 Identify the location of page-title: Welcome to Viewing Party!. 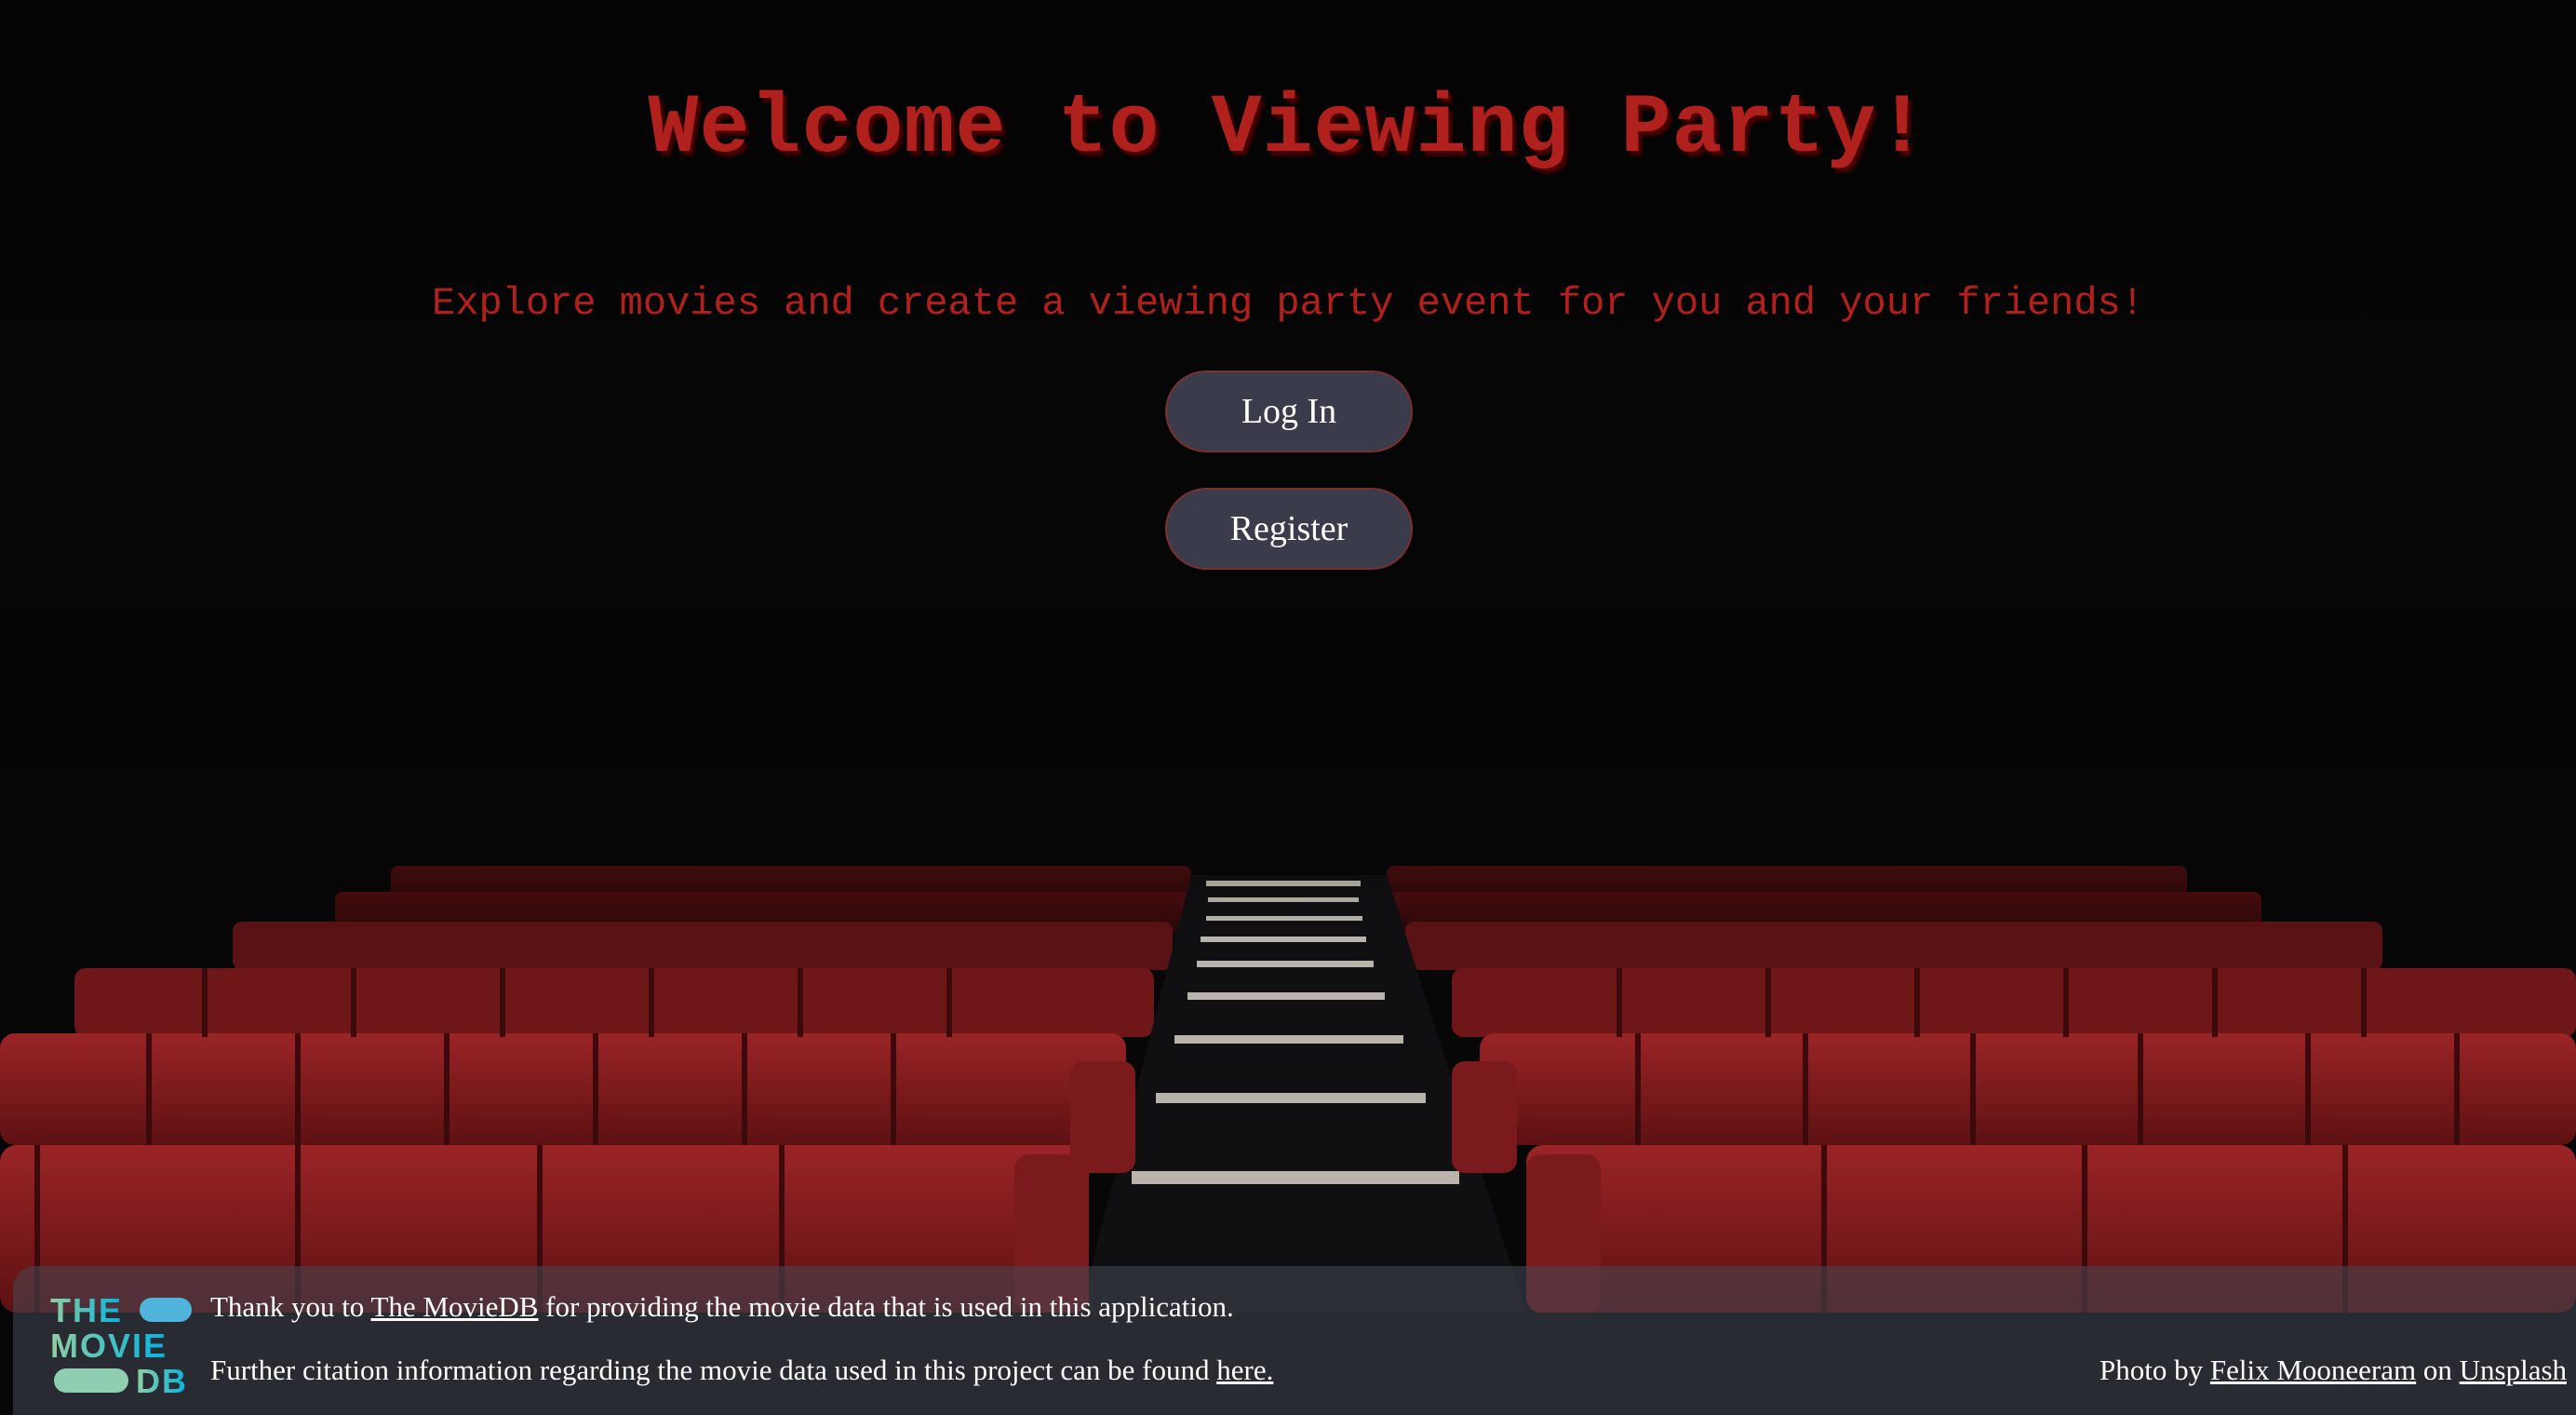
(1288, 130).